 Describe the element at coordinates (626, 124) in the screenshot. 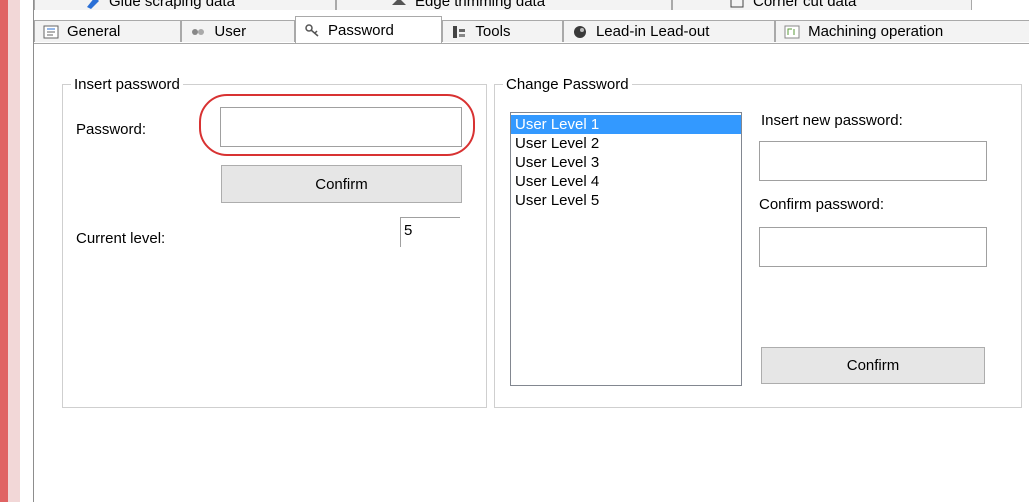

I see `list-item-user-level-1: User Level 1` at that location.